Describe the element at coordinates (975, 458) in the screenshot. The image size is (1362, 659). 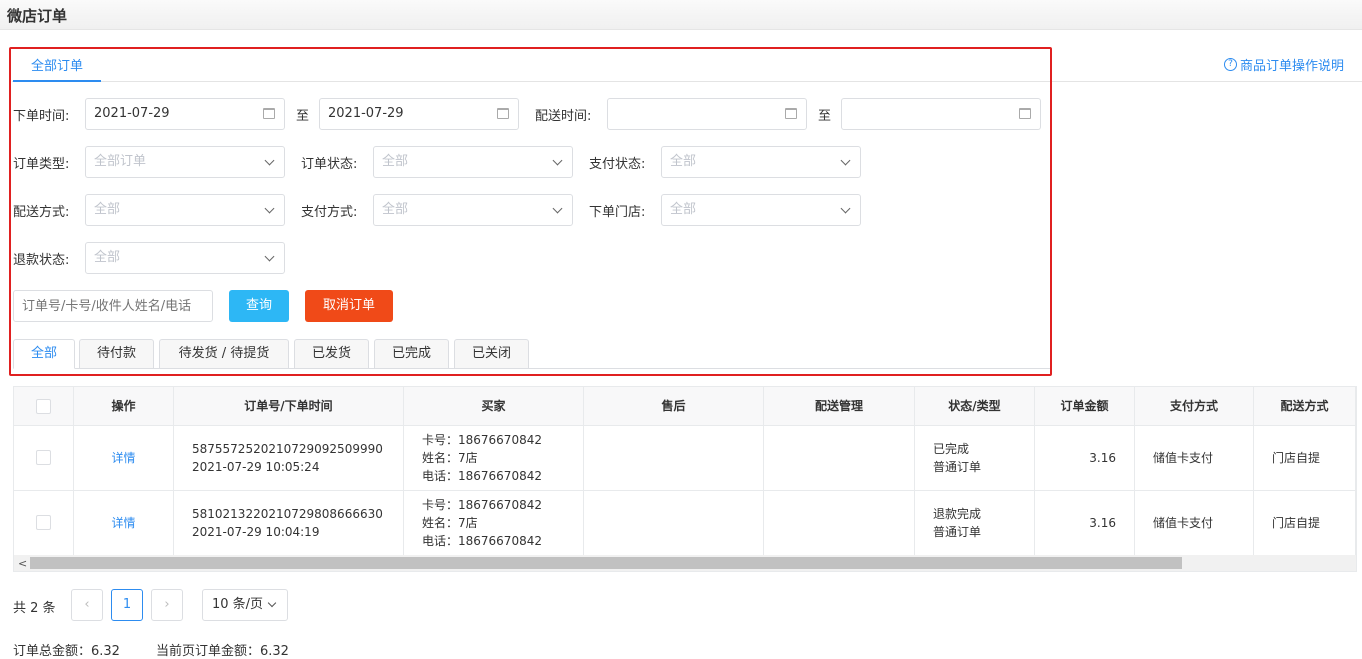
I see `status-cell: 已完成 普通订单` at that location.